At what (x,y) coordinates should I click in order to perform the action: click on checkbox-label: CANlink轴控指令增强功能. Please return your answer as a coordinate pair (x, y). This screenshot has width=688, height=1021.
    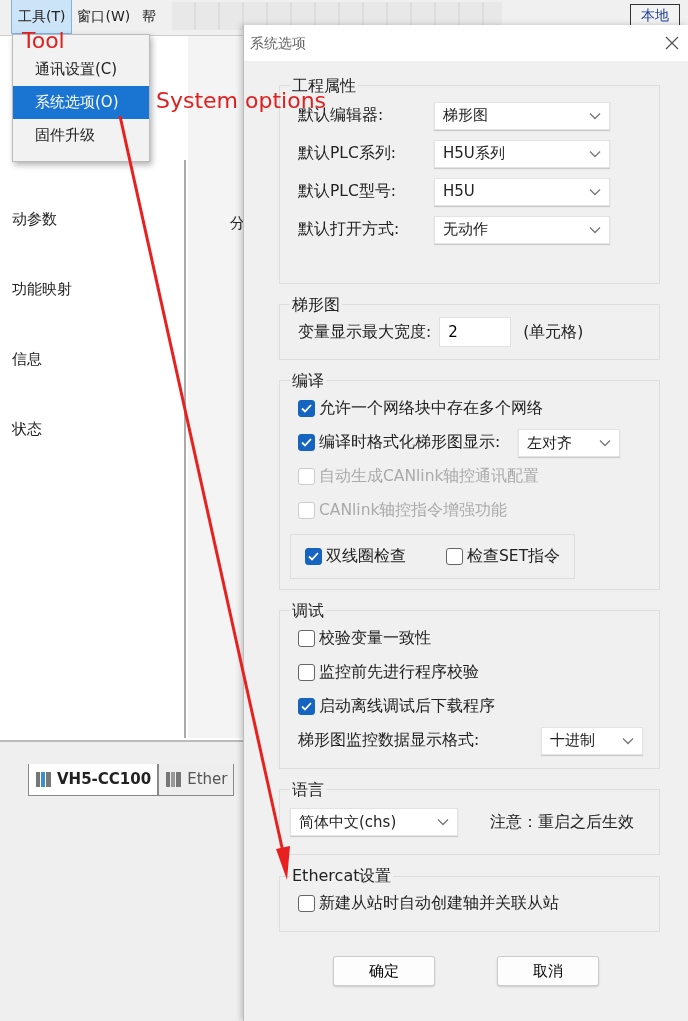
    Looking at the image, I should click on (413, 511).